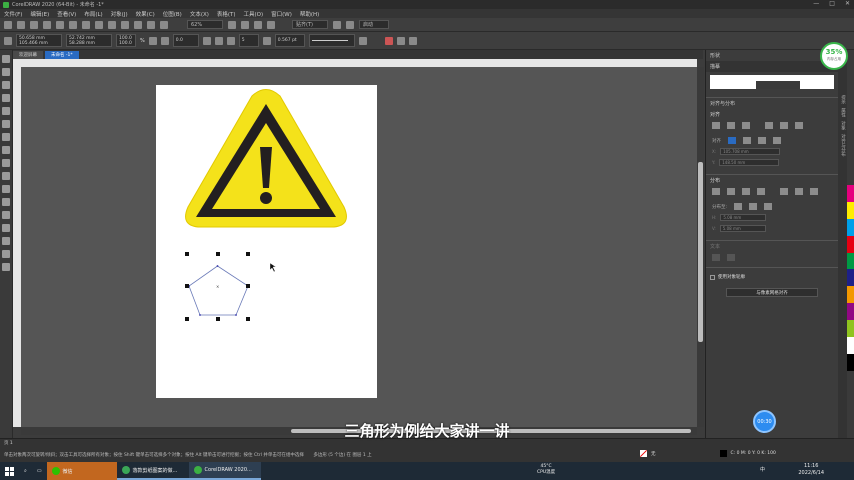  What do you see at coordinates (138, 24) in the screenshot?
I see `import-icon` at bounding box center [138, 24].